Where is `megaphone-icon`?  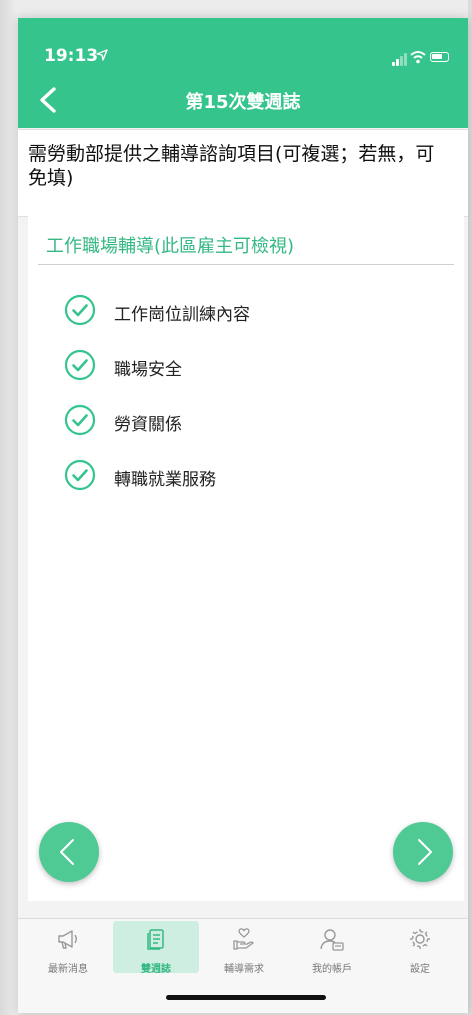 megaphone-icon is located at coordinates (67, 939).